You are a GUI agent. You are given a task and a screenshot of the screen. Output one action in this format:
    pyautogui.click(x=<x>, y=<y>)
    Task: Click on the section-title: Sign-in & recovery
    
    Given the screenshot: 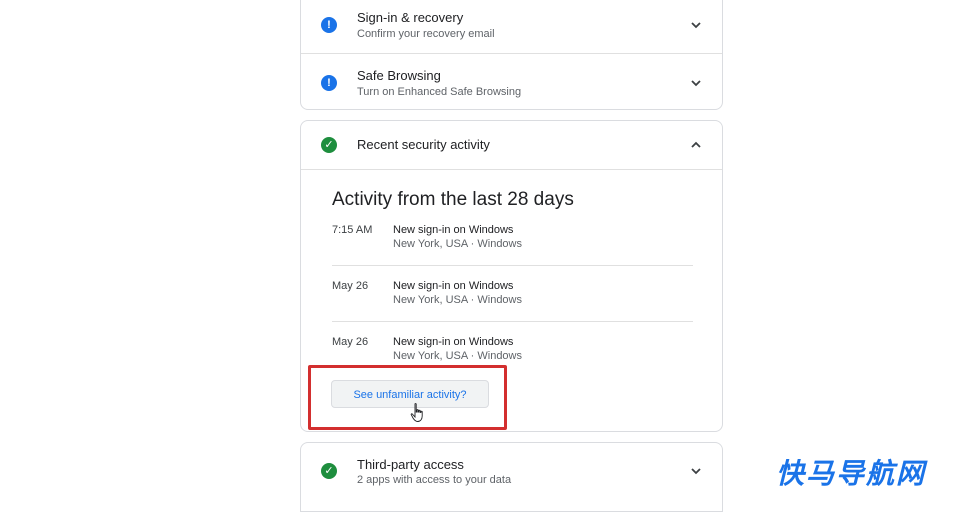 What is the action you would take?
    pyautogui.click(x=410, y=17)
    